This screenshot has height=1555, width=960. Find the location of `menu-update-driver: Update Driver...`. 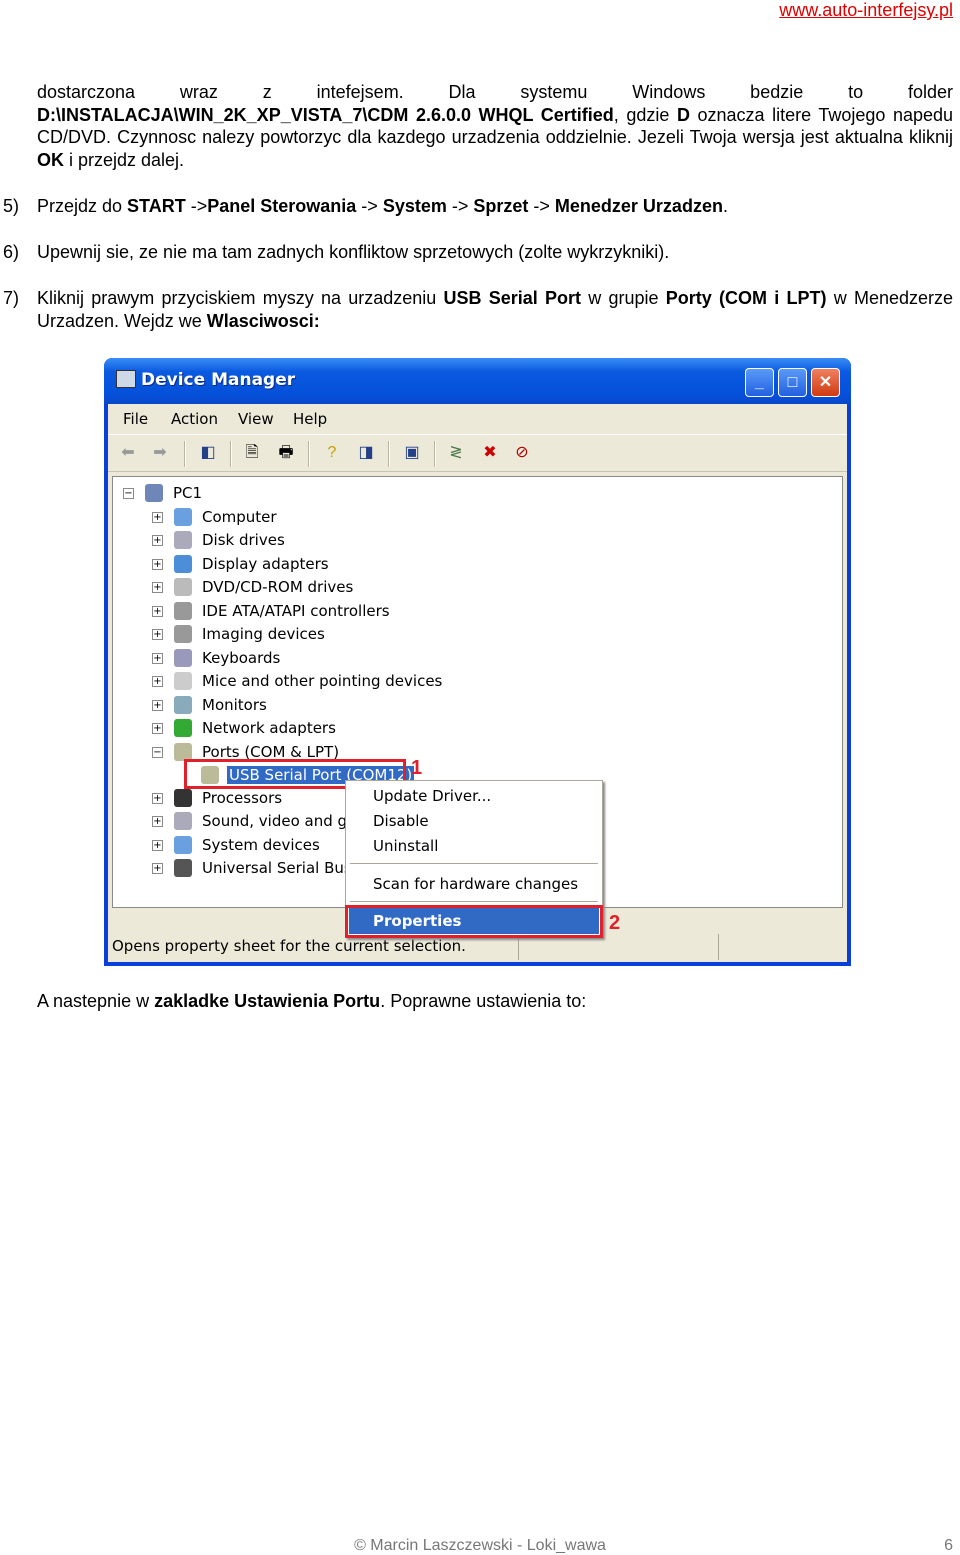

menu-update-driver: Update Driver... is located at coordinates (432, 796).